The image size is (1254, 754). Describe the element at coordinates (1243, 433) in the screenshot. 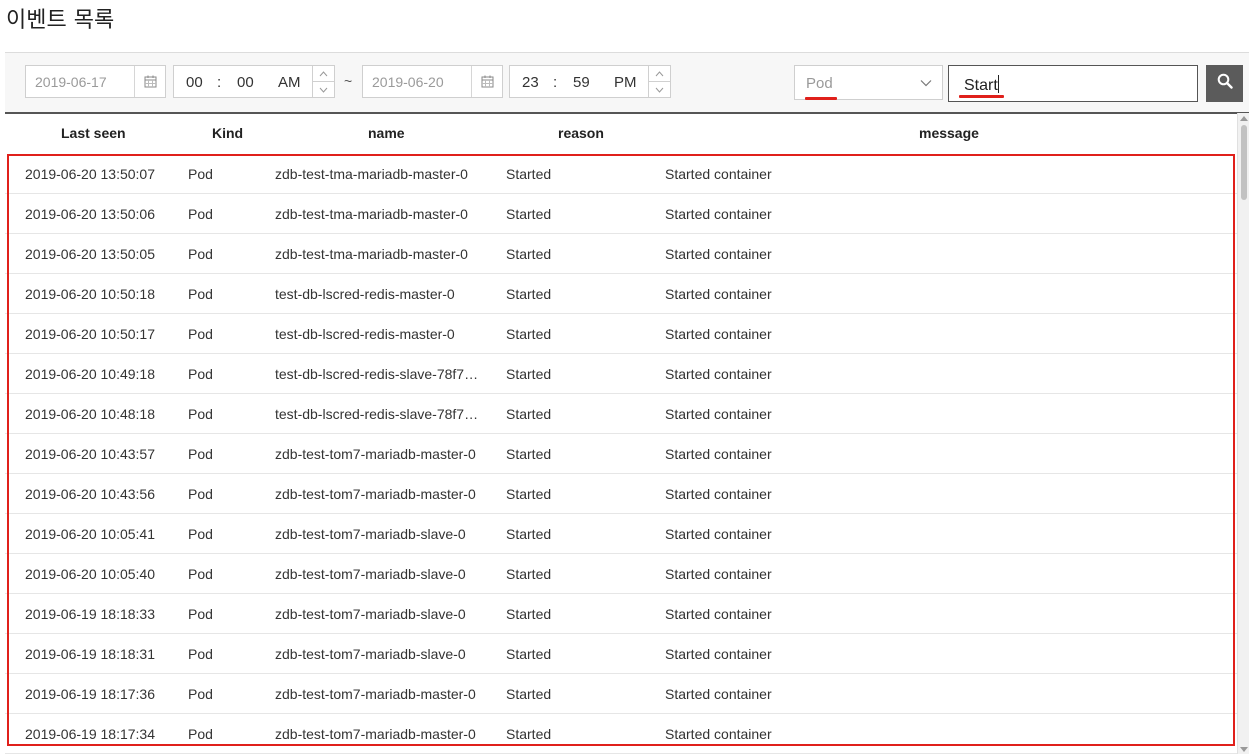

I see `scrollbar` at that location.